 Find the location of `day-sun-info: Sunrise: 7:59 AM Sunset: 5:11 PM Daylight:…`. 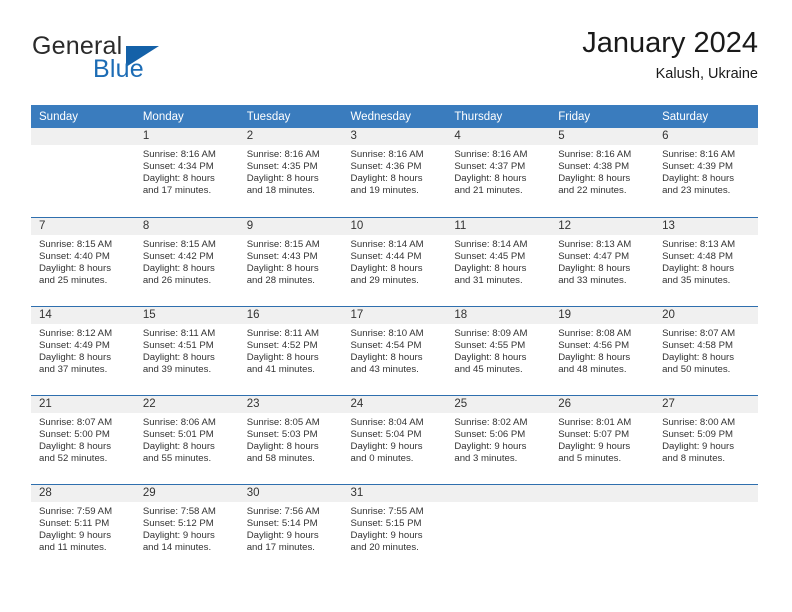

day-sun-info: Sunrise: 7:59 AM Sunset: 5:11 PM Daylight:… is located at coordinates (83, 528).